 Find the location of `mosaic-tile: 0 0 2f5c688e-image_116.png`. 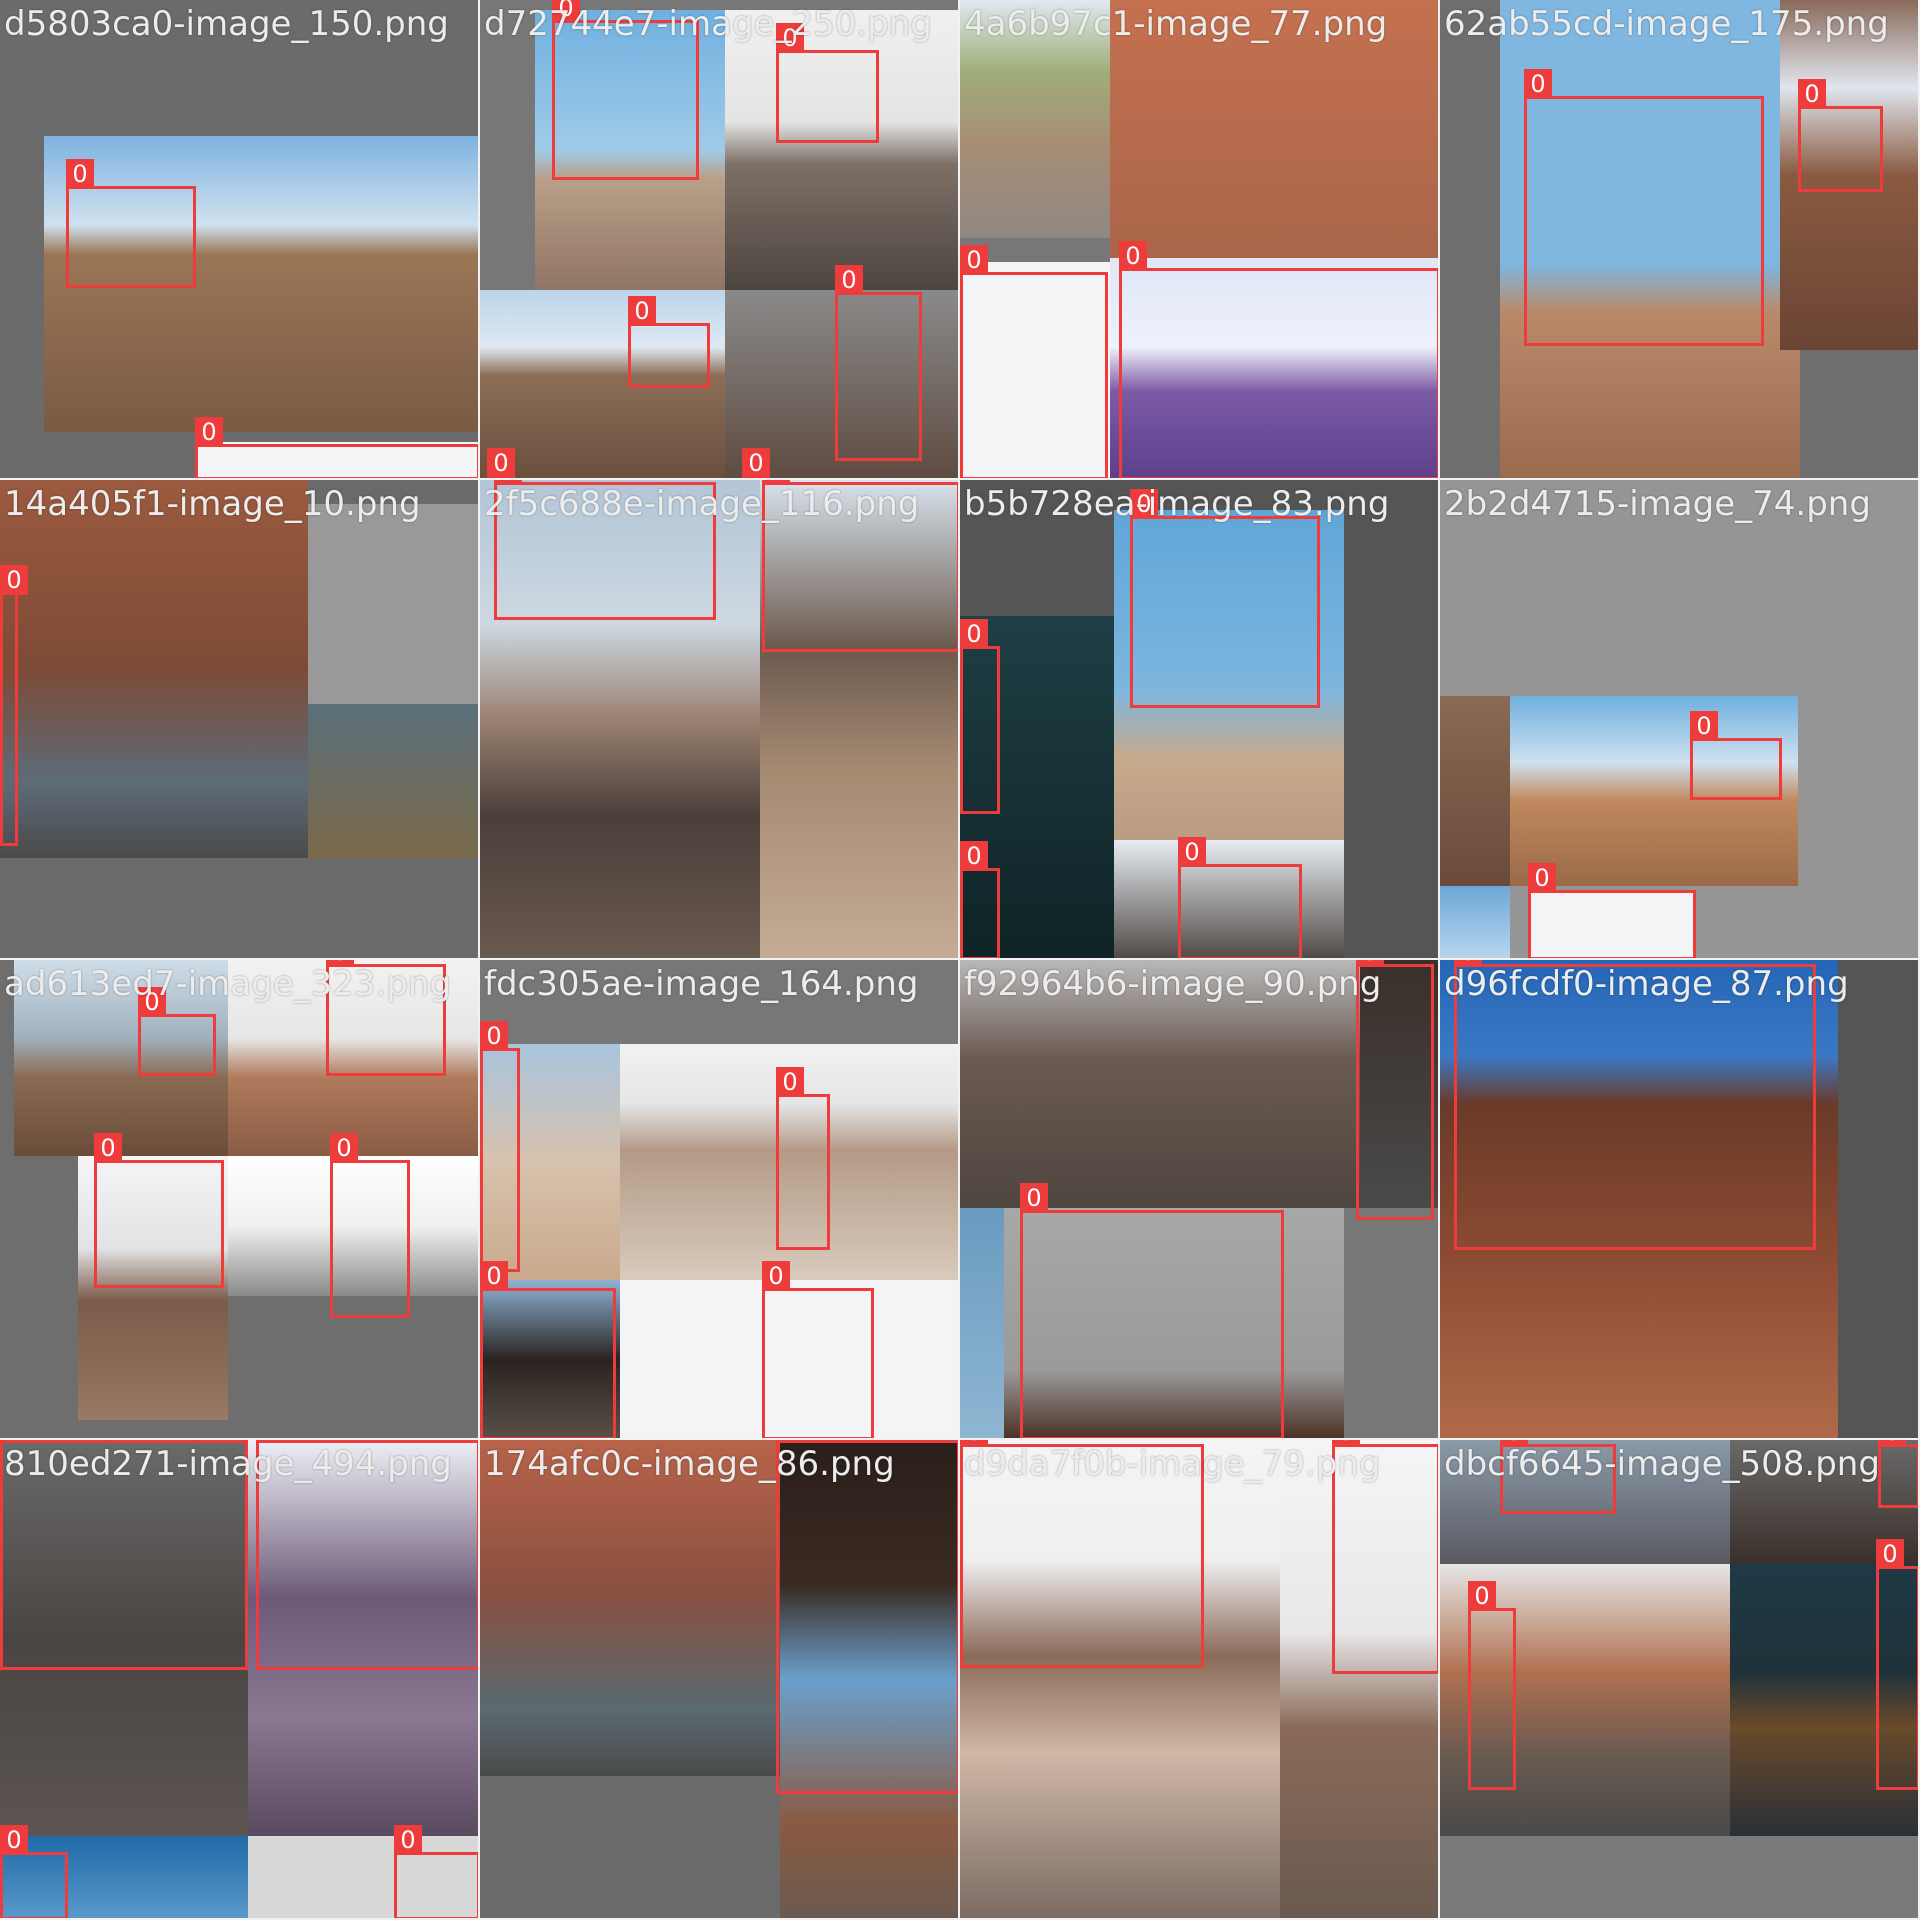

mosaic-tile: 0 0 2f5c688e-image_116.png is located at coordinates (720, 720).